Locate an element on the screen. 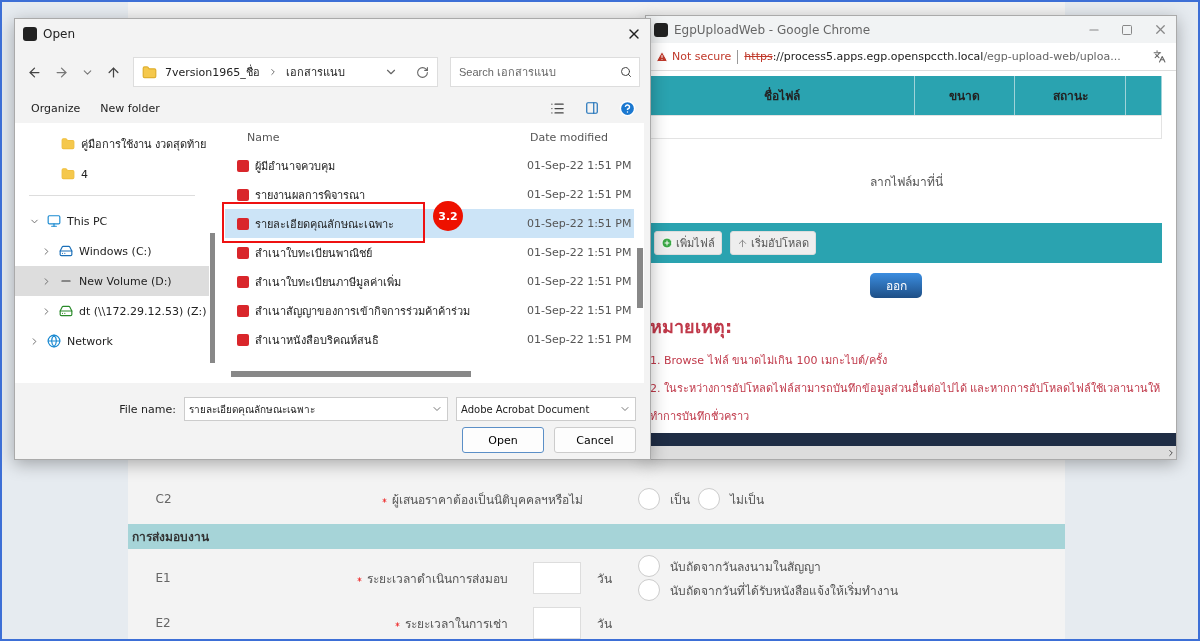 The height and width of the screenshot is (641, 1200). preview-pane-icon is located at coordinates (592, 108).